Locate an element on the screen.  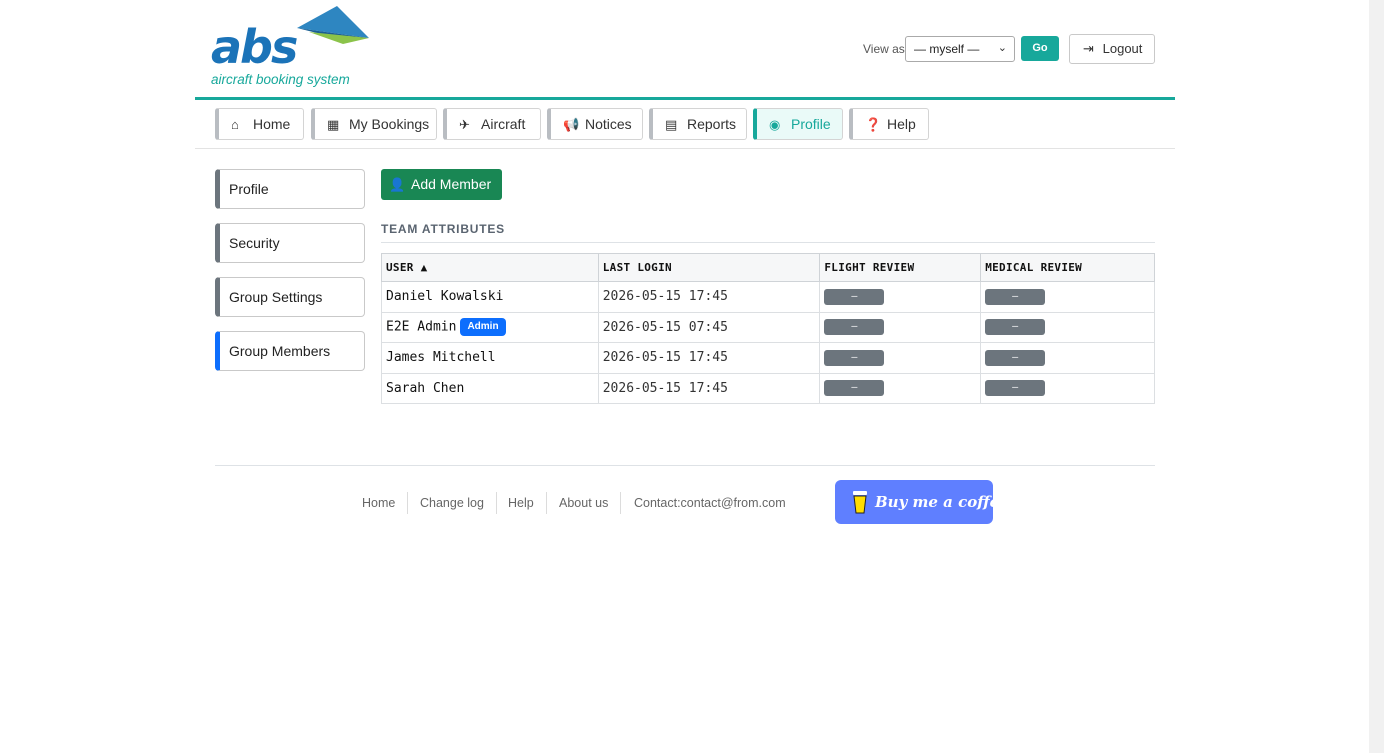
footer-link-about-us: About us is located at coordinates (584, 503).